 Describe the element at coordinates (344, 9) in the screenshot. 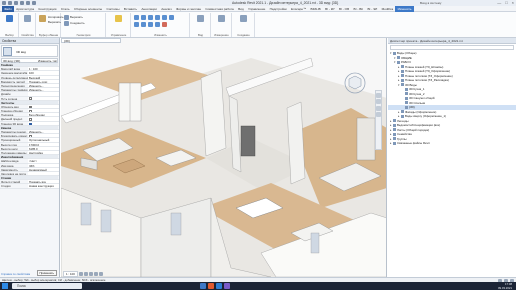

I see `ribbon-tab: BI - ОВ` at that location.